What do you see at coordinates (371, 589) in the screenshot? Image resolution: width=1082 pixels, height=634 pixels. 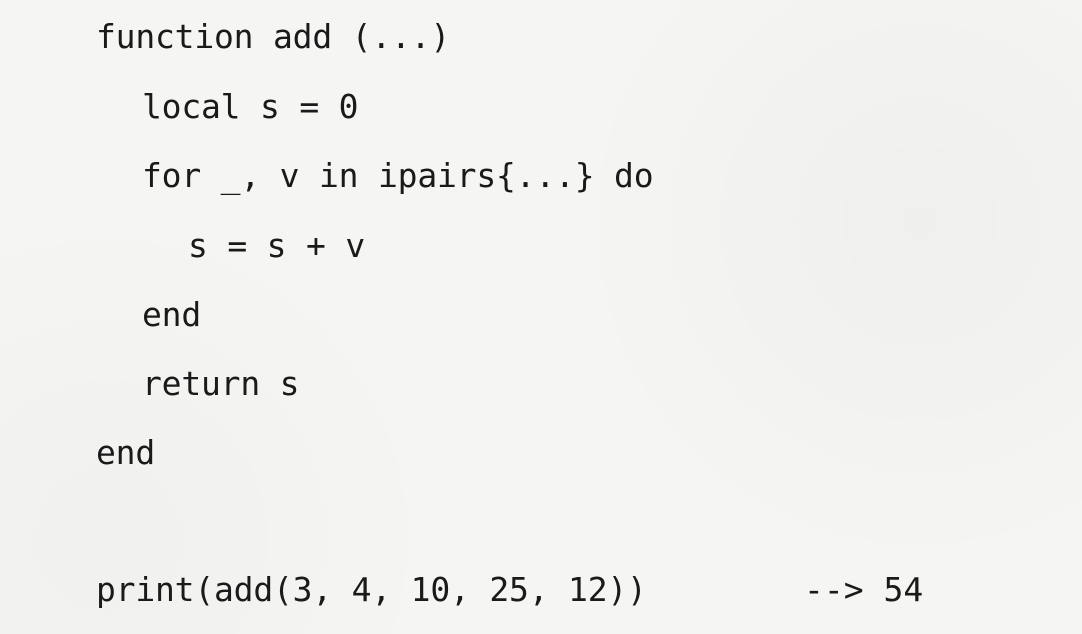 I see `code-line-print: print(add(3, 4, 10, 25, 12))` at bounding box center [371, 589].